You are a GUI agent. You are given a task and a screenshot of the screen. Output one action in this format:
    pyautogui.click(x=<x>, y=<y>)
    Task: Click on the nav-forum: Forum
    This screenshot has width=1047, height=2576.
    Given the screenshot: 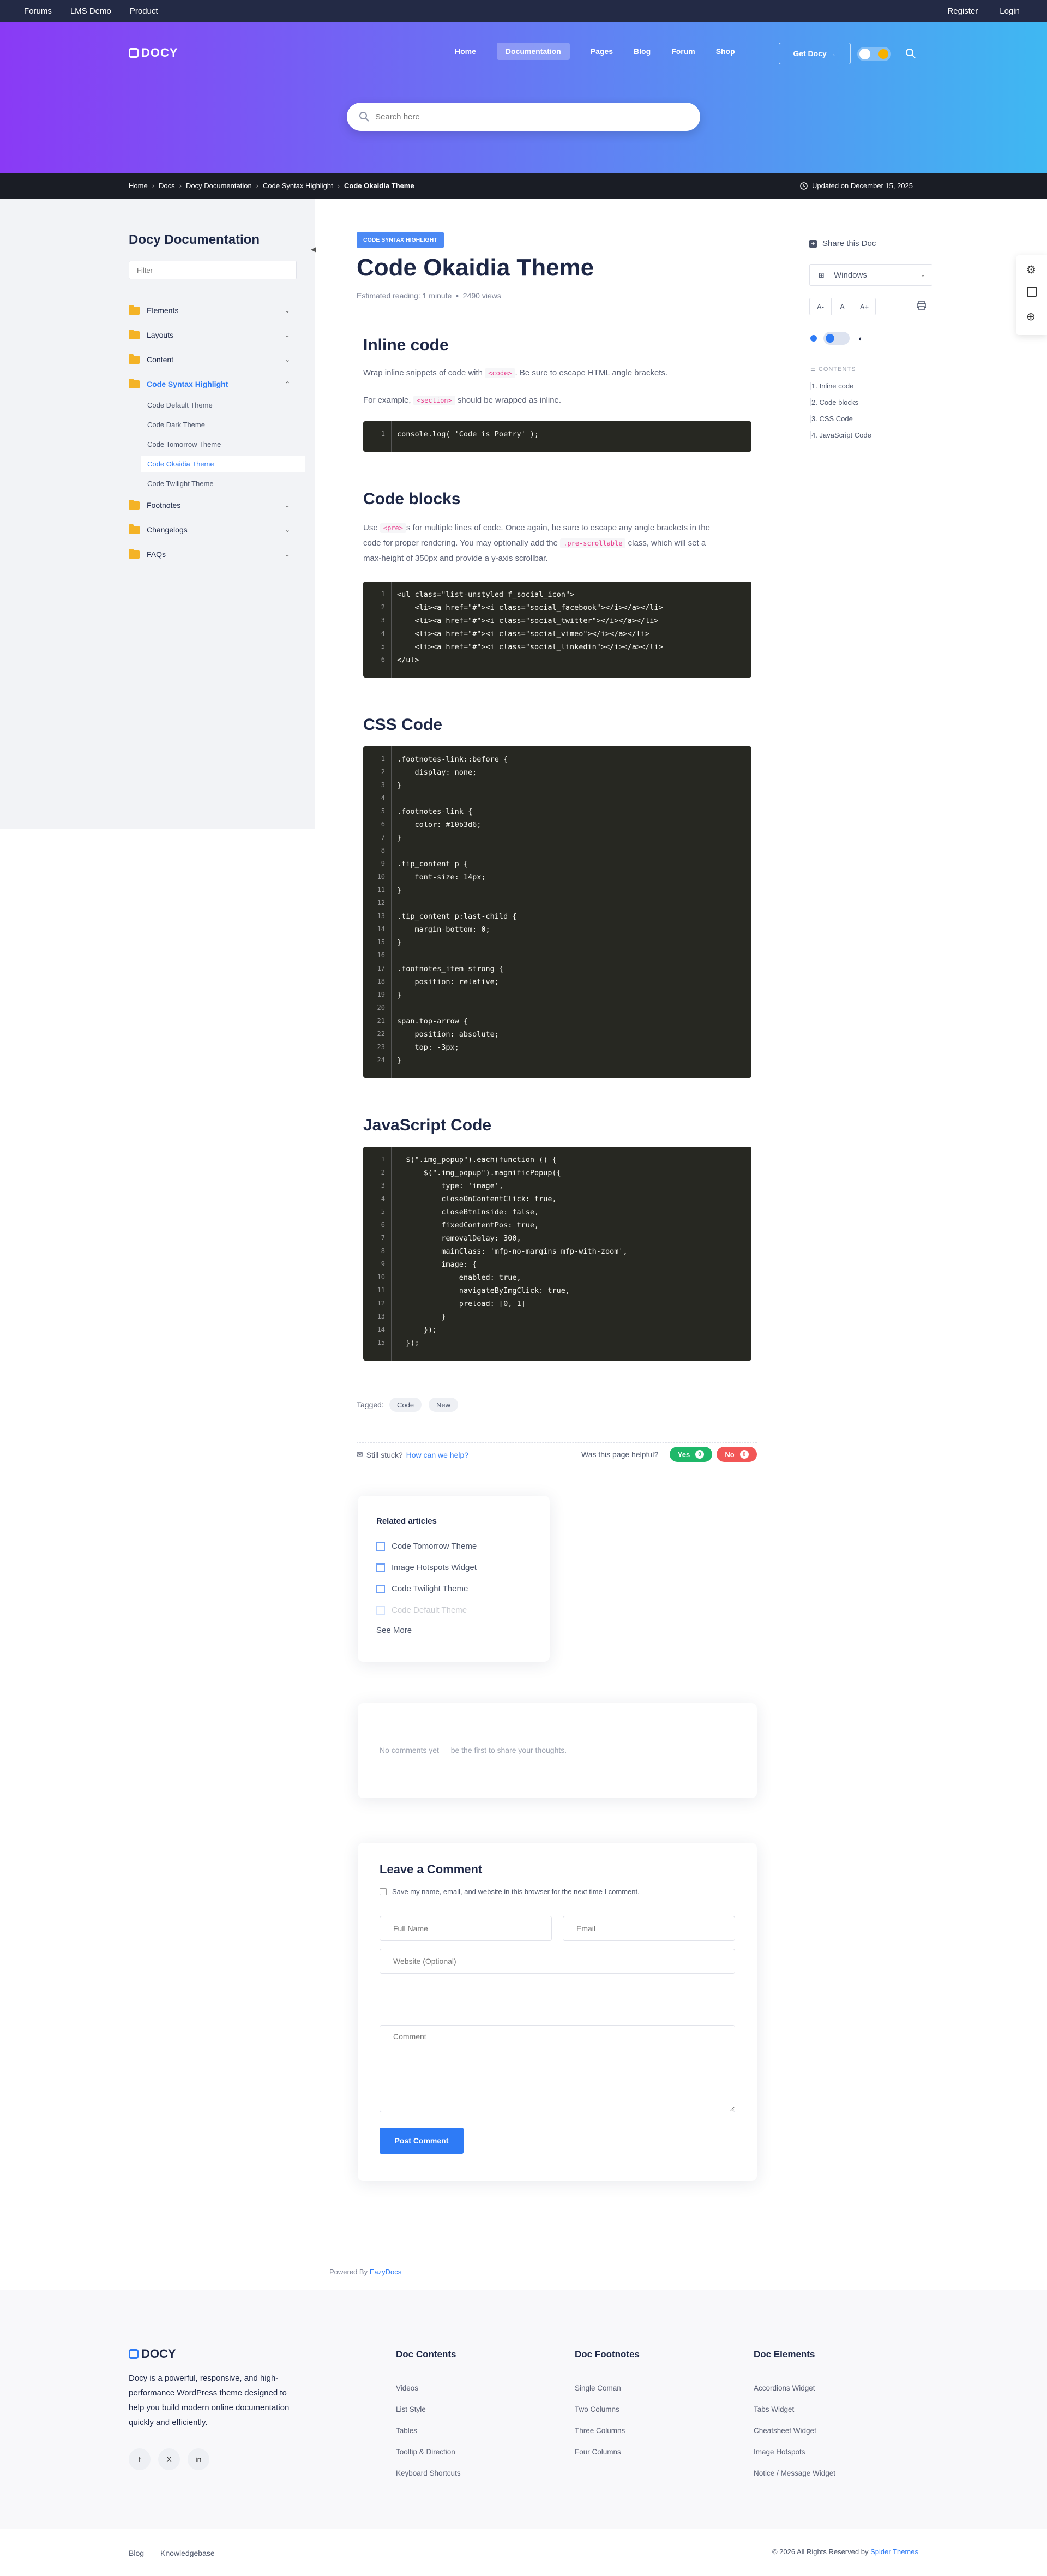 What is the action you would take?
    pyautogui.click(x=683, y=52)
    